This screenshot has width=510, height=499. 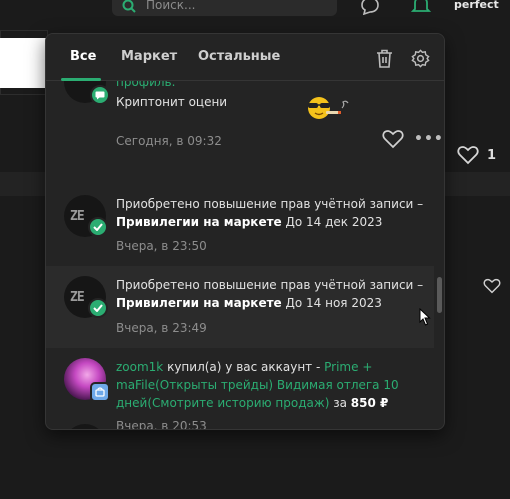 What do you see at coordinates (420, 60) in the screenshot?
I see `gear-icon` at bounding box center [420, 60].